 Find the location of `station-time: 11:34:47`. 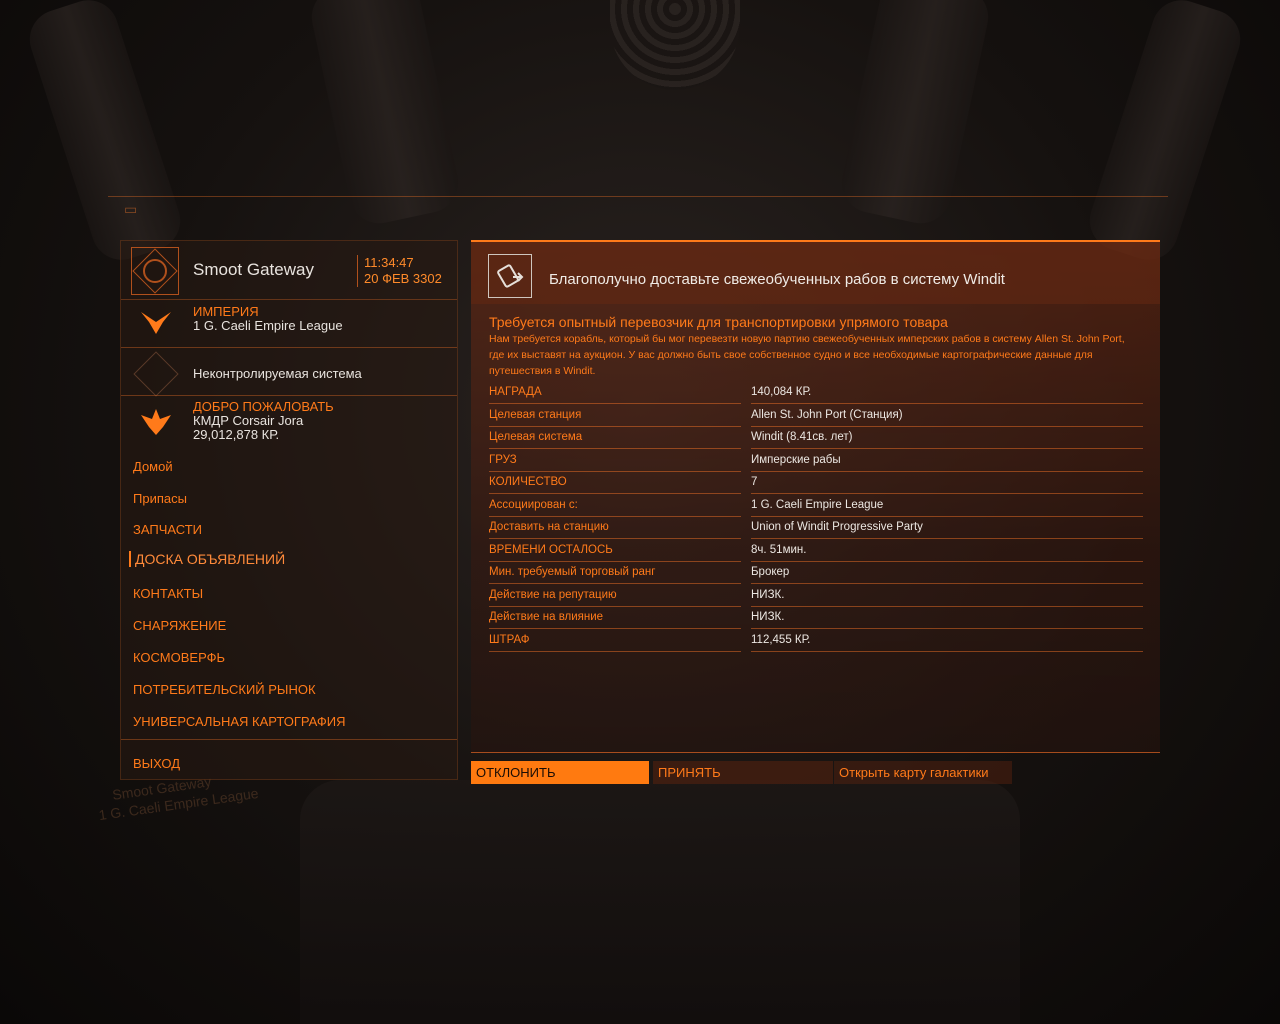

station-time: 11:34:47 is located at coordinates (389, 262).